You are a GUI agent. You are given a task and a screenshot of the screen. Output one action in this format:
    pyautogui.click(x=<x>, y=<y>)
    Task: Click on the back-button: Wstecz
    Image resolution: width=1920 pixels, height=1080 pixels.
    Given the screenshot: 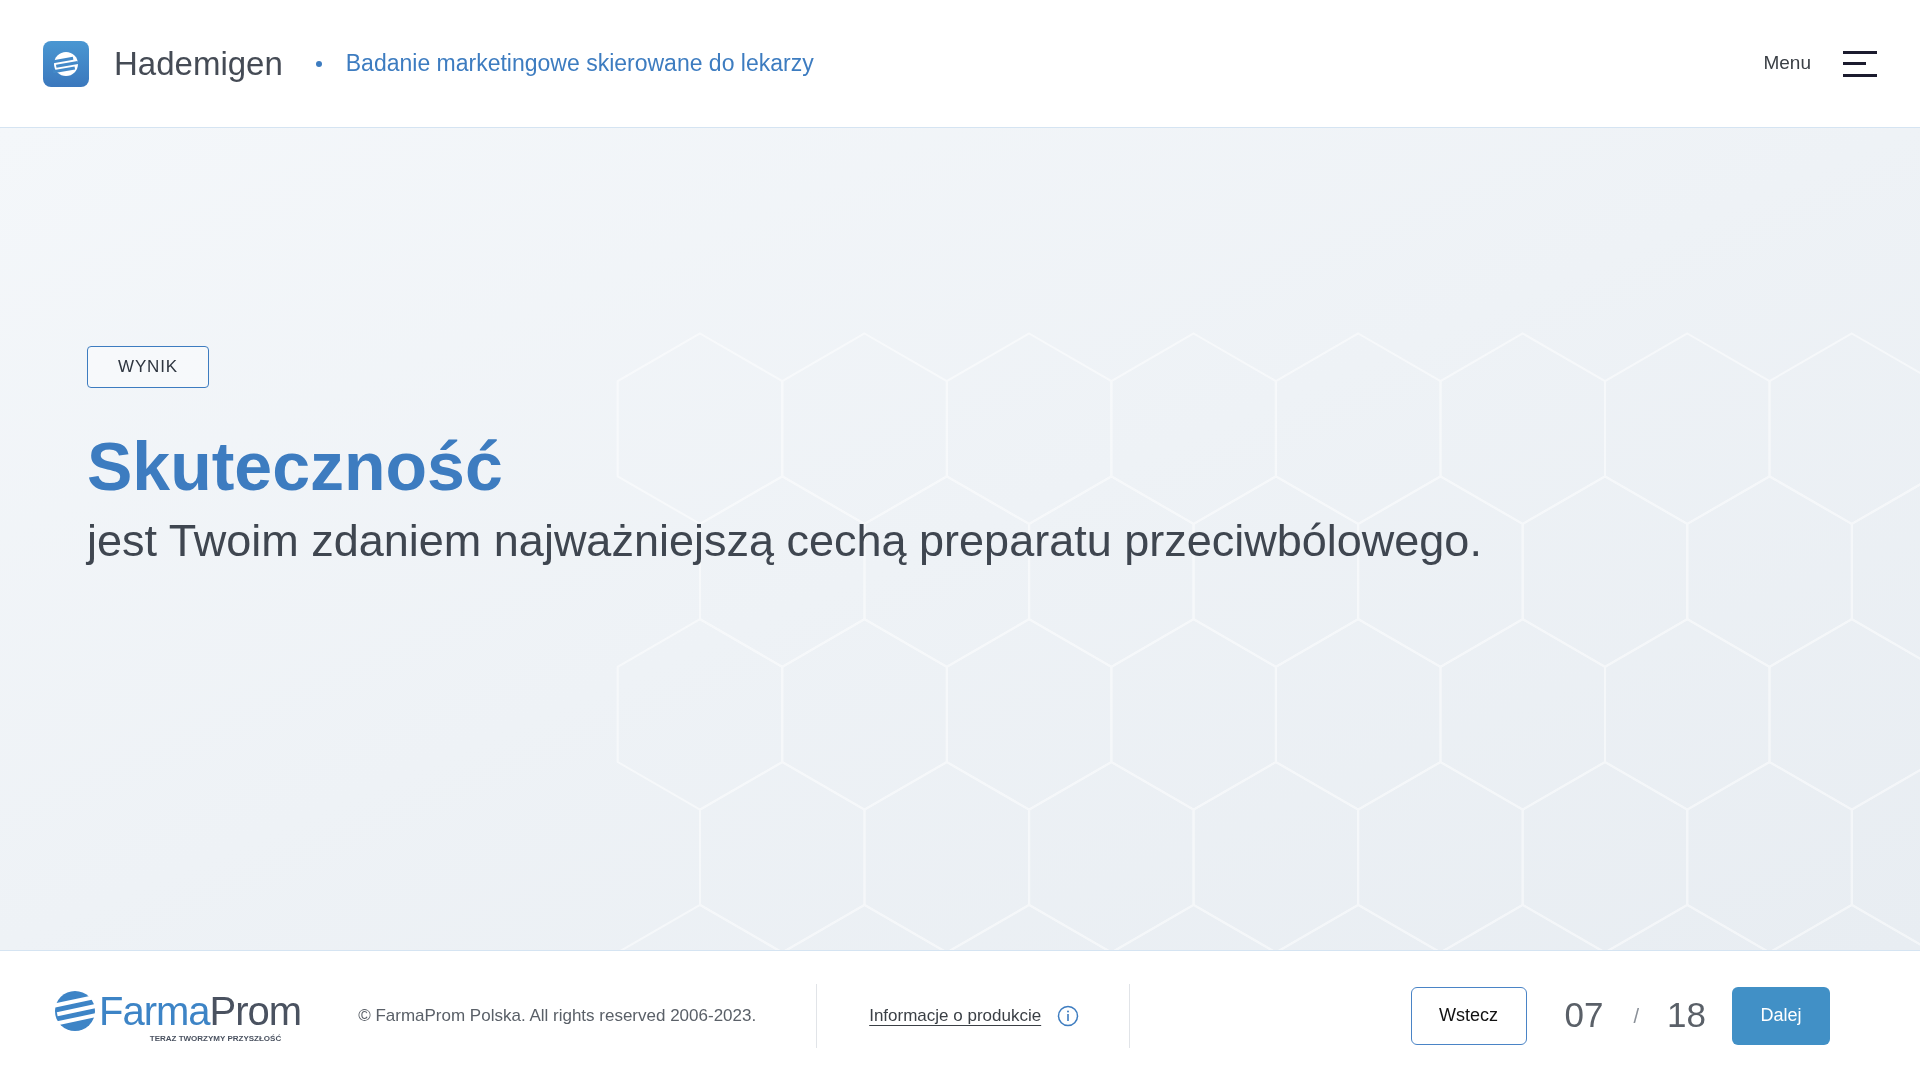 What is the action you would take?
    pyautogui.click(x=1468, y=1015)
    